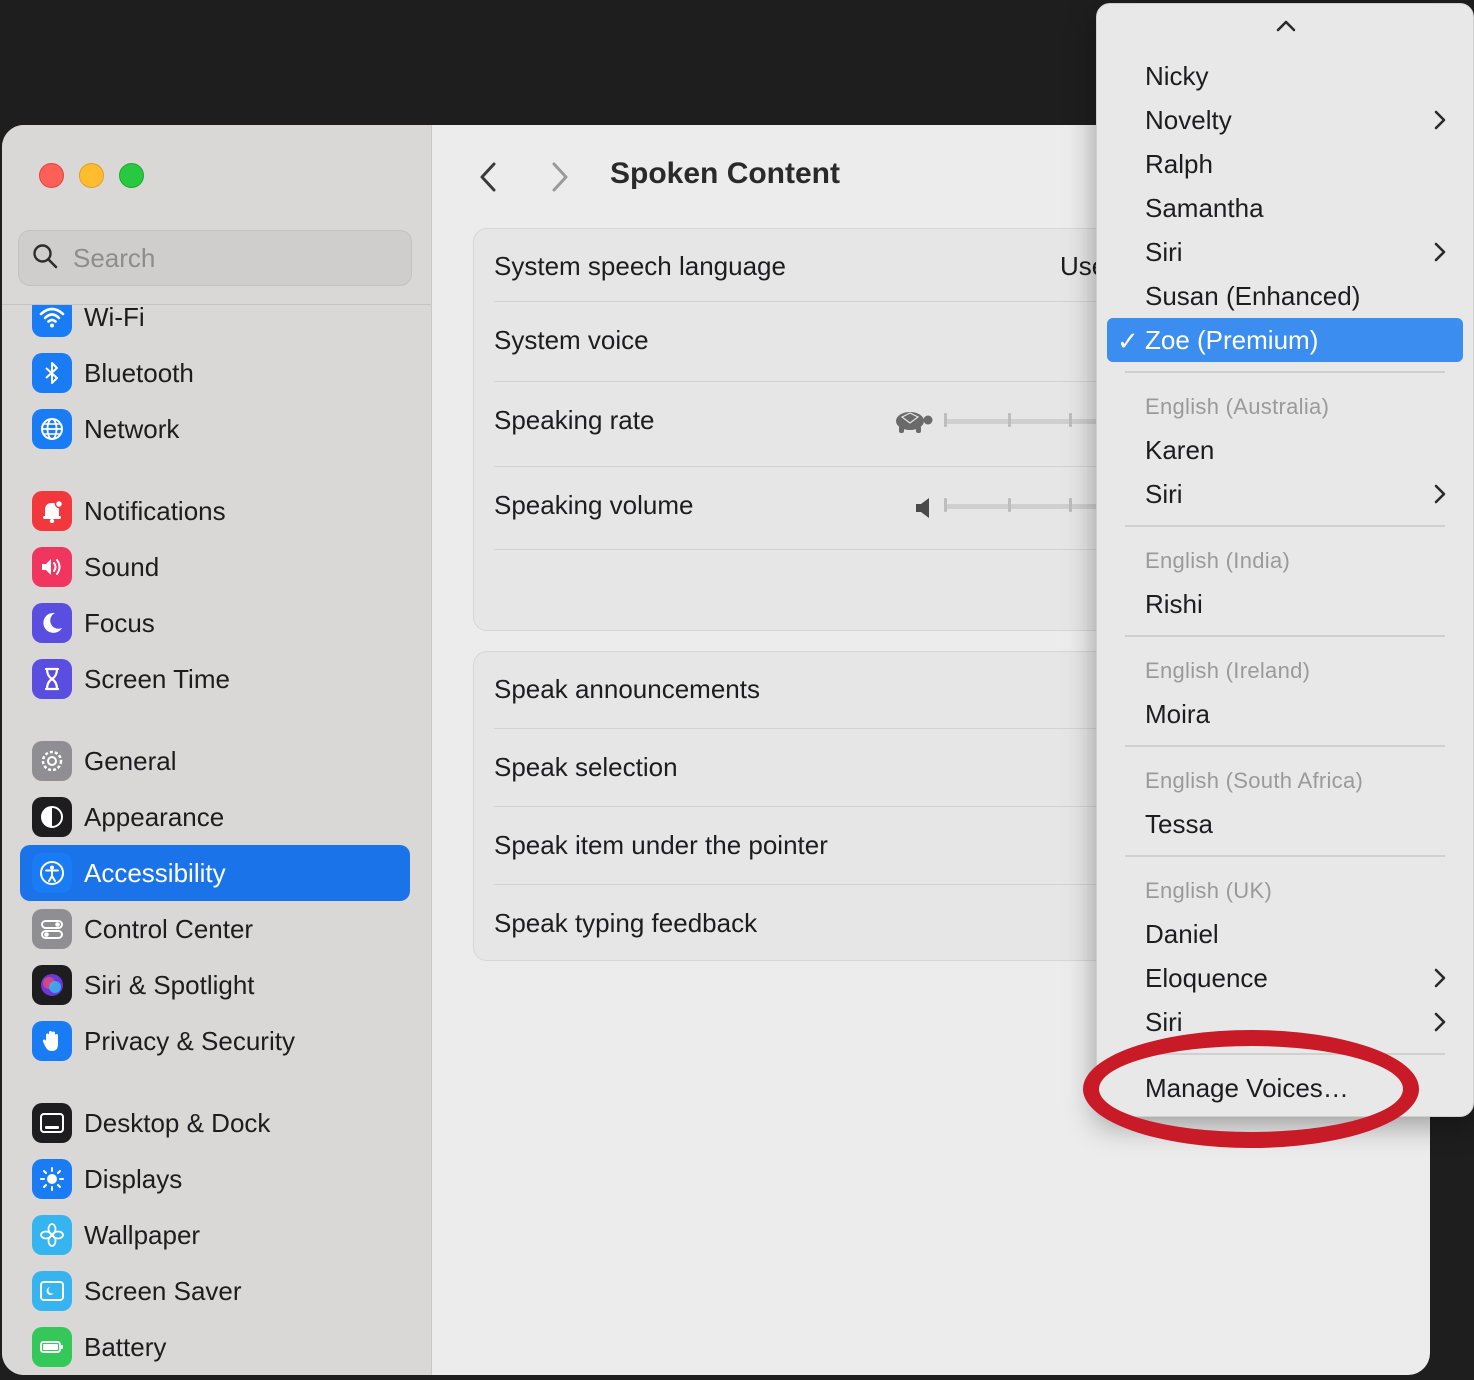  I want to click on chevron-right-icon, so click(1440, 494).